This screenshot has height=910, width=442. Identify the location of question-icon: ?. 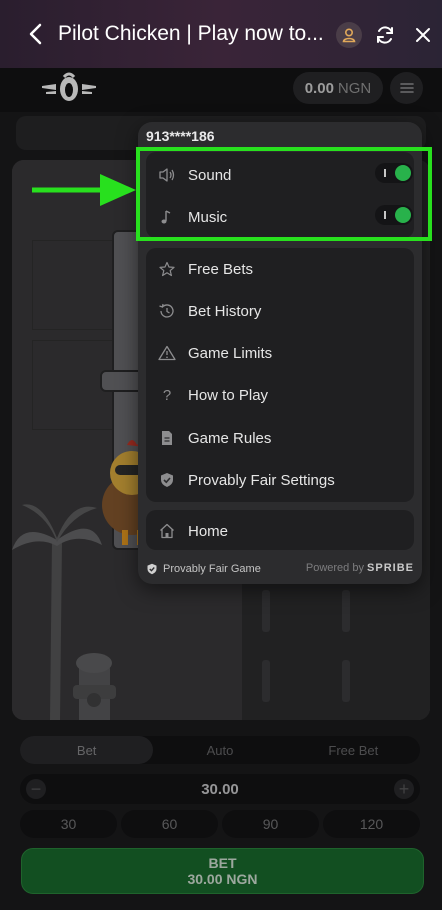
(167, 395).